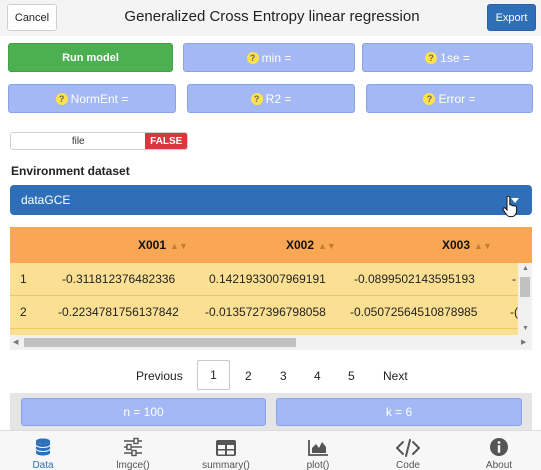  Describe the element at coordinates (414, 279) in the screenshot. I see `table-cell: -0.0899502143595193` at that location.